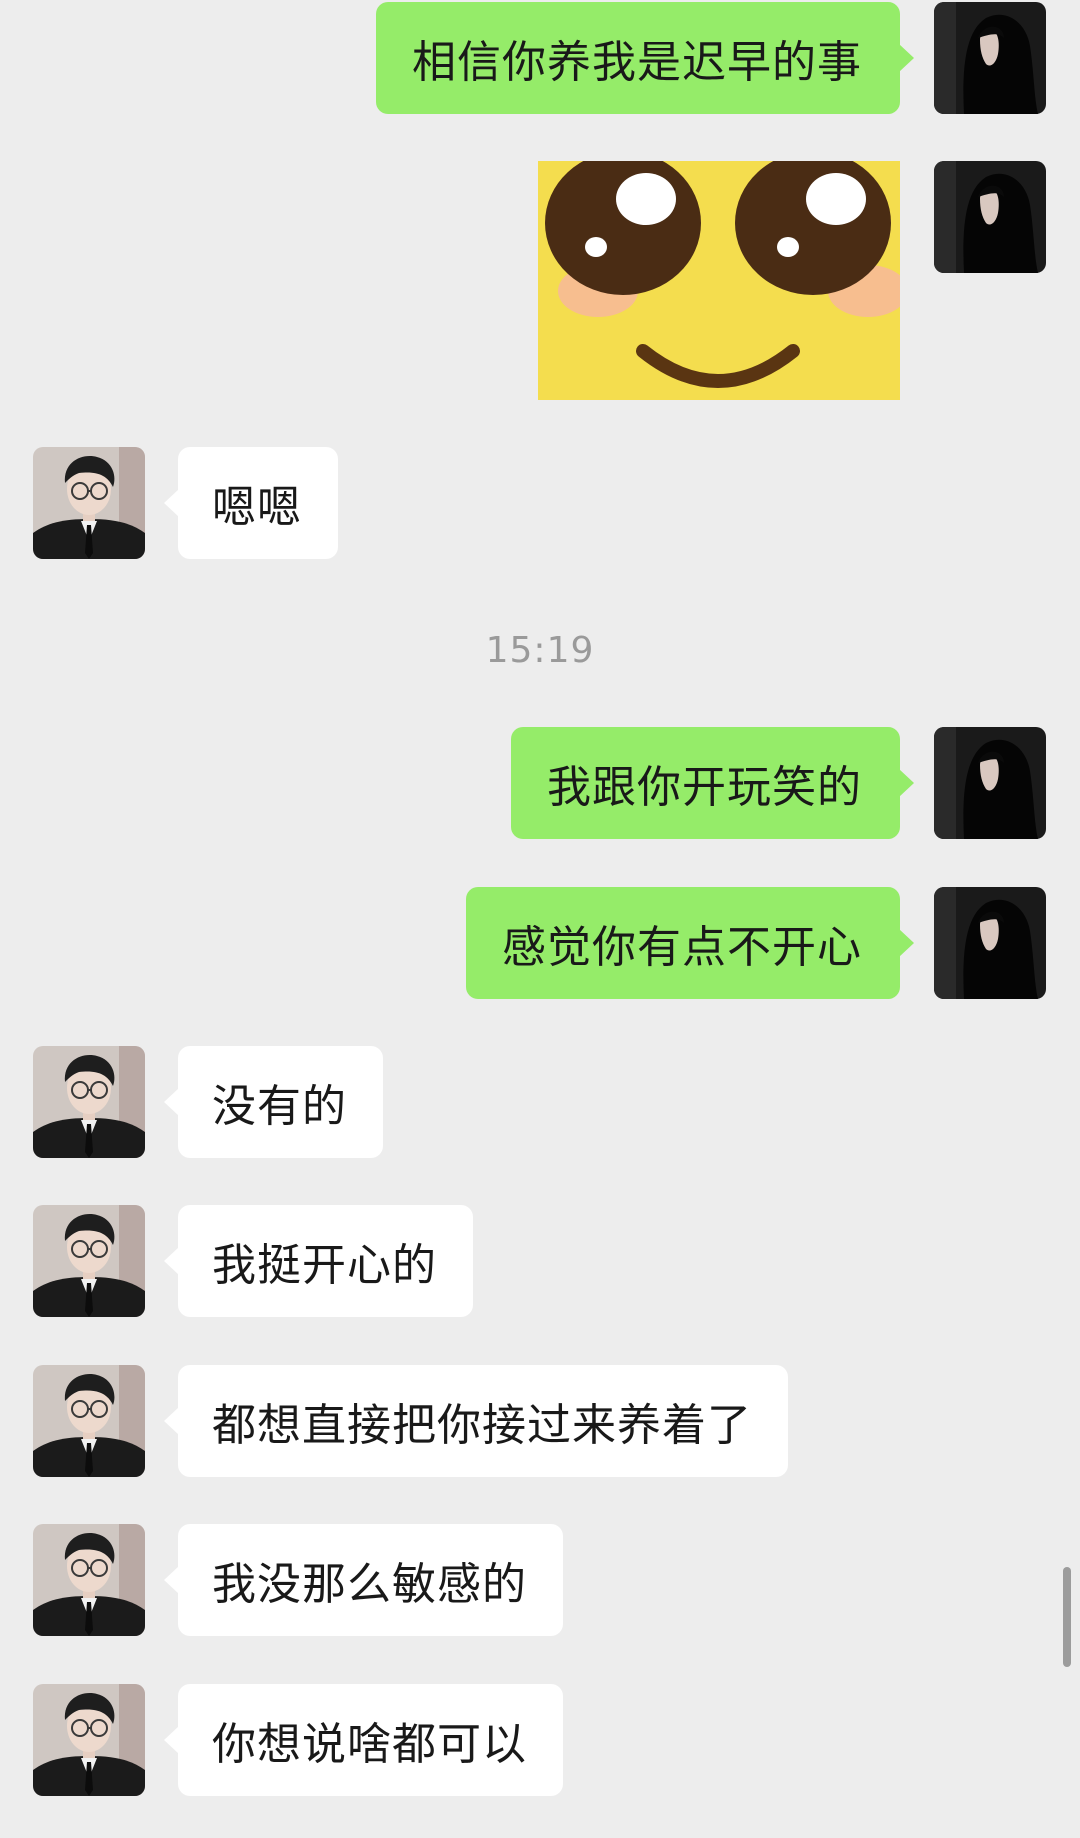 This screenshot has width=1080, height=1838. What do you see at coordinates (279, 1106) in the screenshot?
I see `message-text: 没有的` at bounding box center [279, 1106].